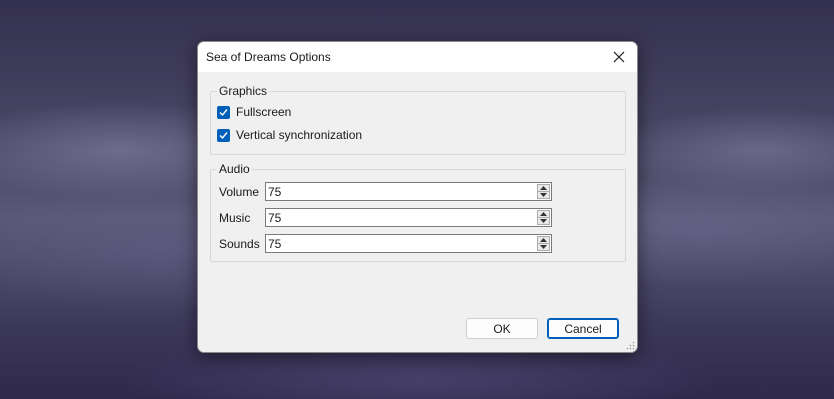 The width and height of the screenshot is (834, 399). I want to click on music-stepper: 75, so click(408, 217).